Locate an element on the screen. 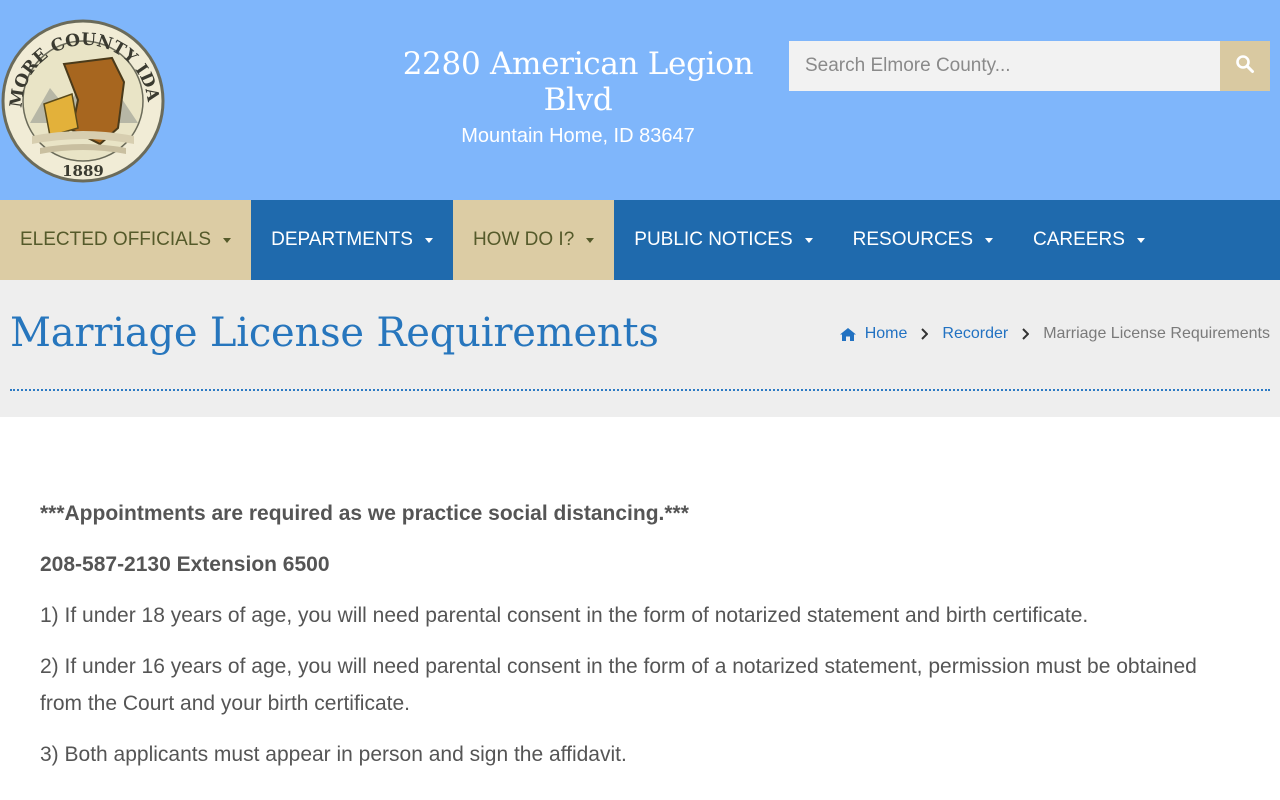 Image resolution: width=1280 pixels, height=800 pixels. breadcrumb-recorder-link: Recorder is located at coordinates (975, 334).